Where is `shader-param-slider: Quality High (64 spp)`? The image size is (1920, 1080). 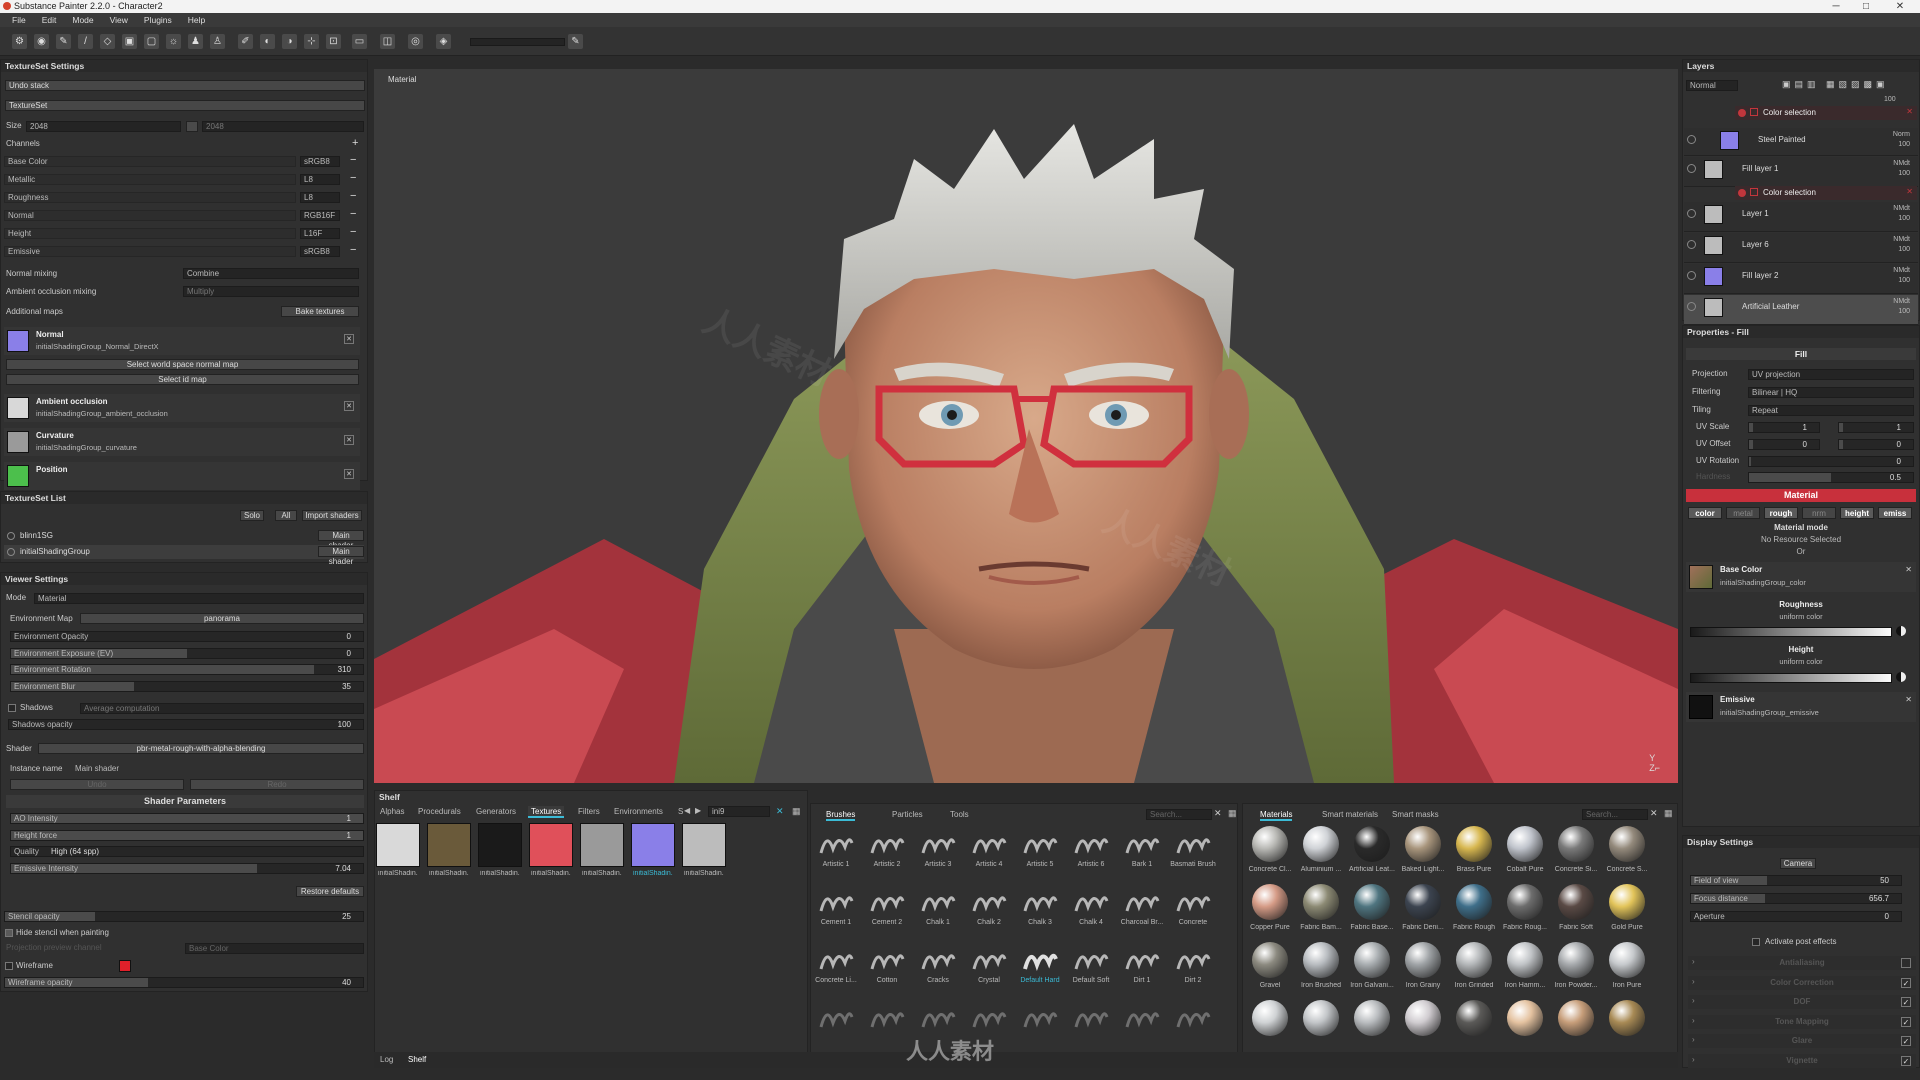
shader-param-slider: Quality High (64 spp) is located at coordinates (187, 851).